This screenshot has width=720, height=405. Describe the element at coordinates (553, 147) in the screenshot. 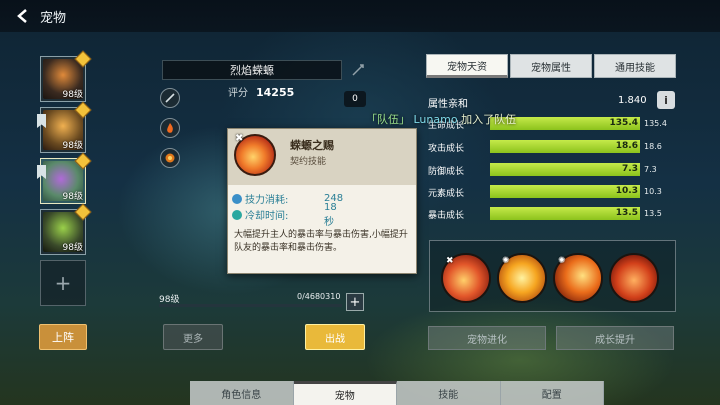

I see `stat-row: 攻击成长 18.6 18.6` at that location.